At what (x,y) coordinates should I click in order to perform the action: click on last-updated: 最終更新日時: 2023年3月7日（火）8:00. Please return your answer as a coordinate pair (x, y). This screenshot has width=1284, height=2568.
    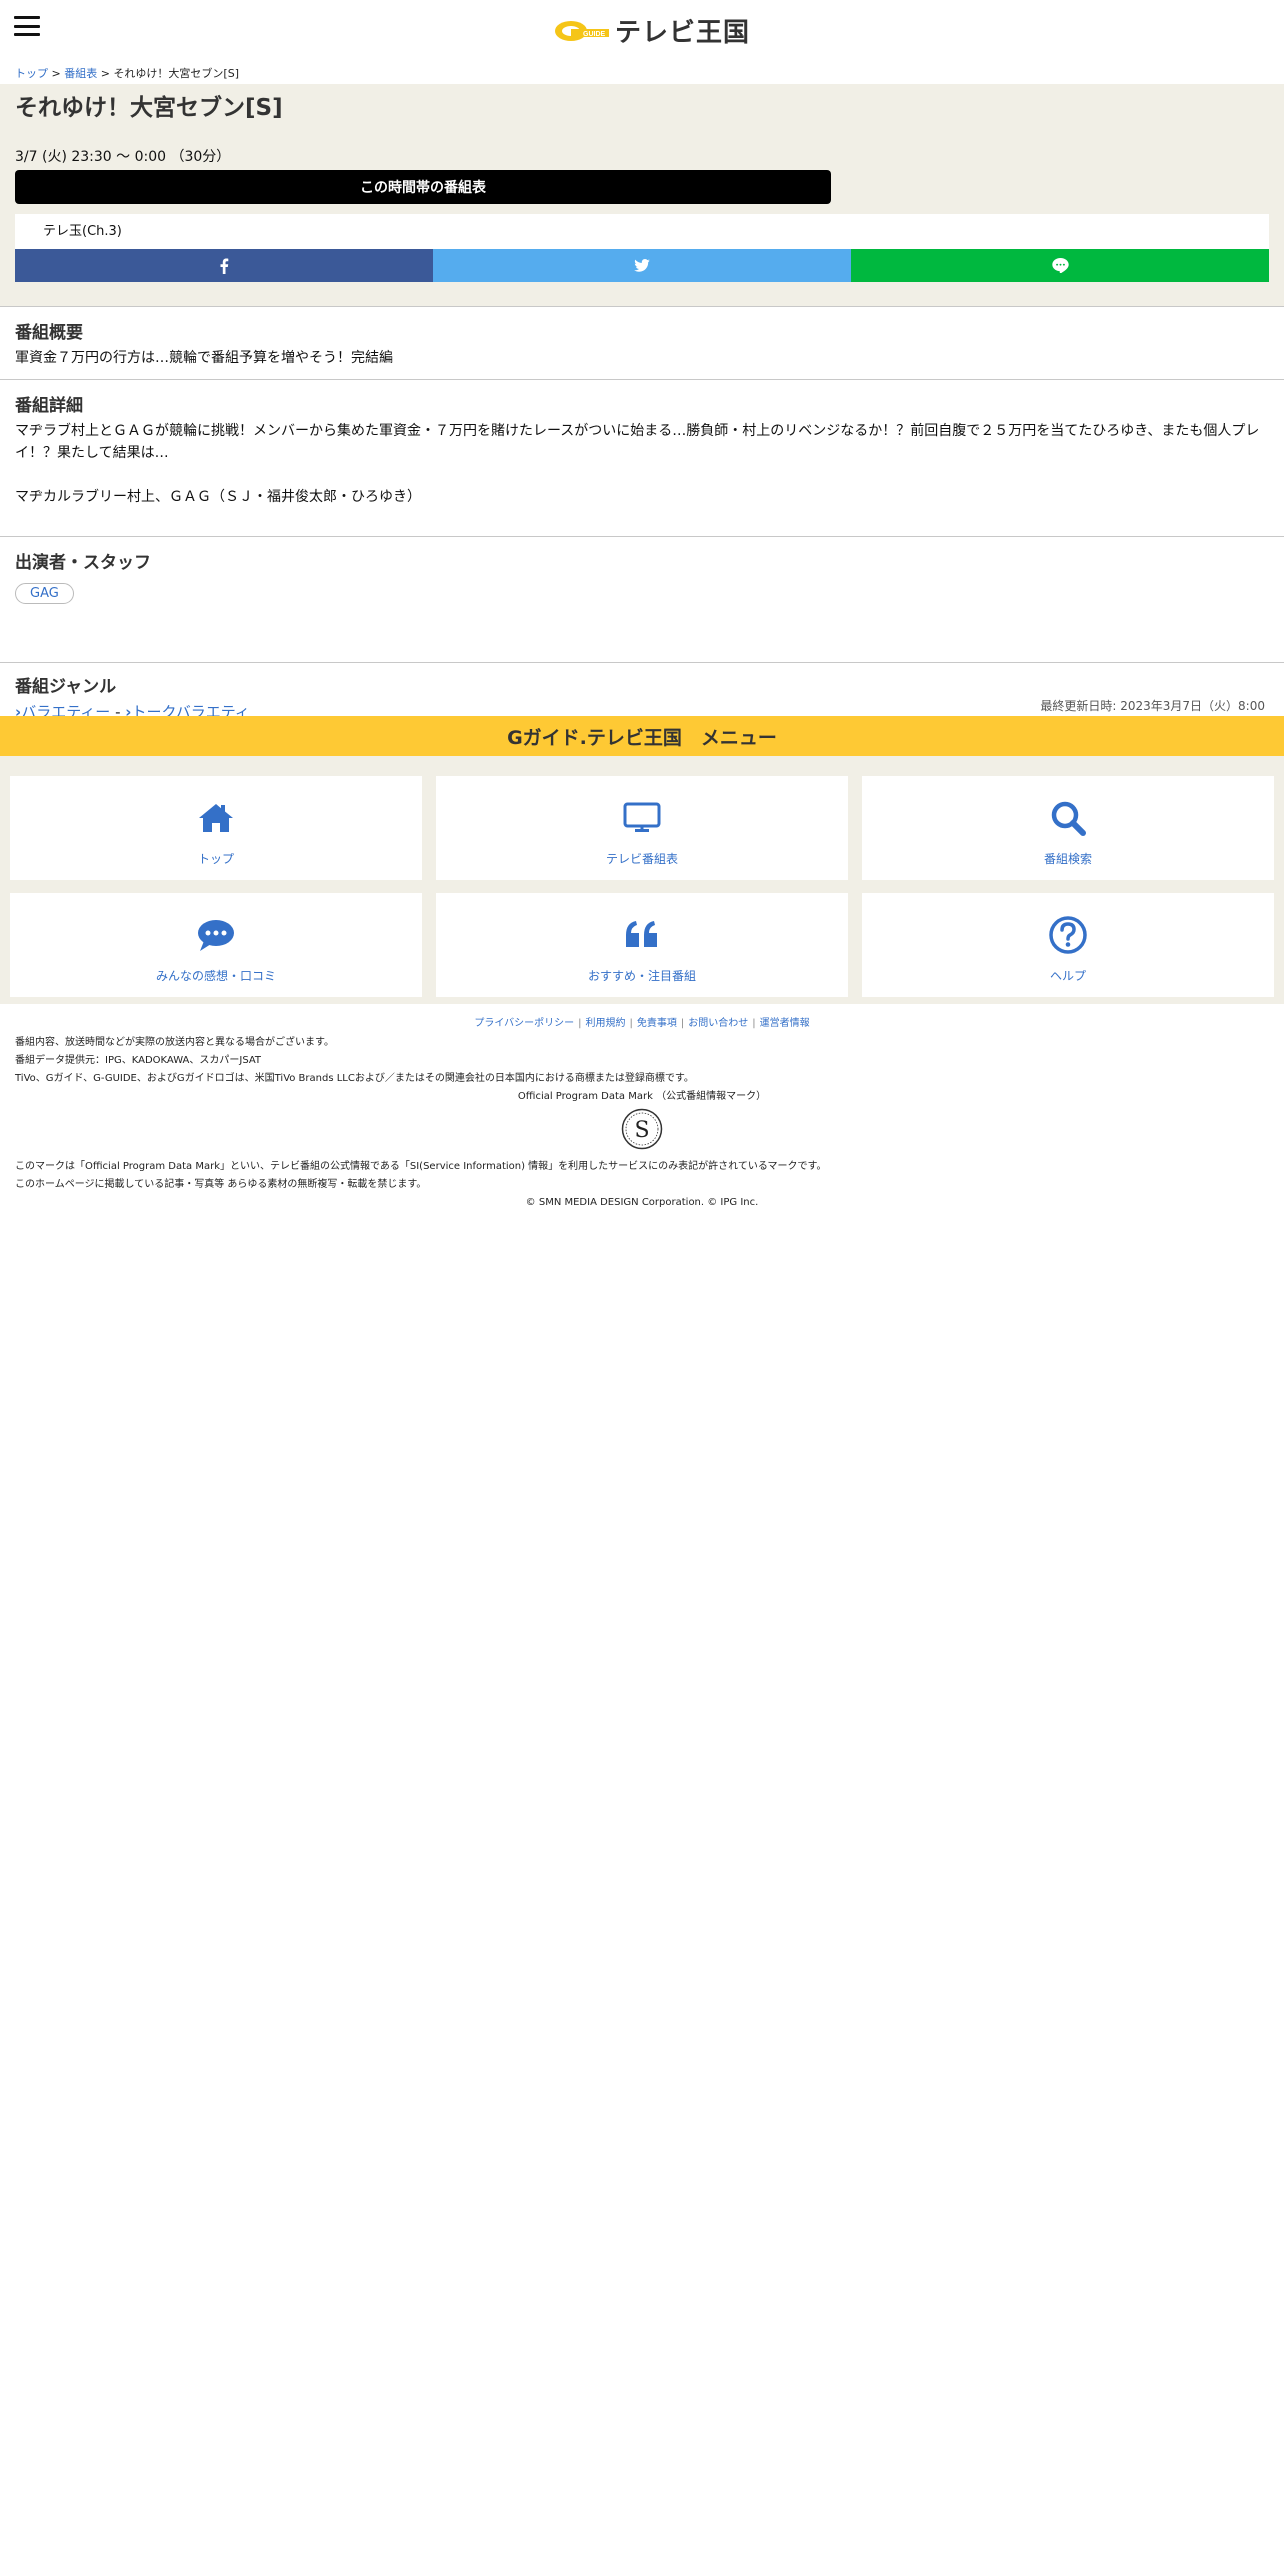
    Looking at the image, I should click on (1152, 706).